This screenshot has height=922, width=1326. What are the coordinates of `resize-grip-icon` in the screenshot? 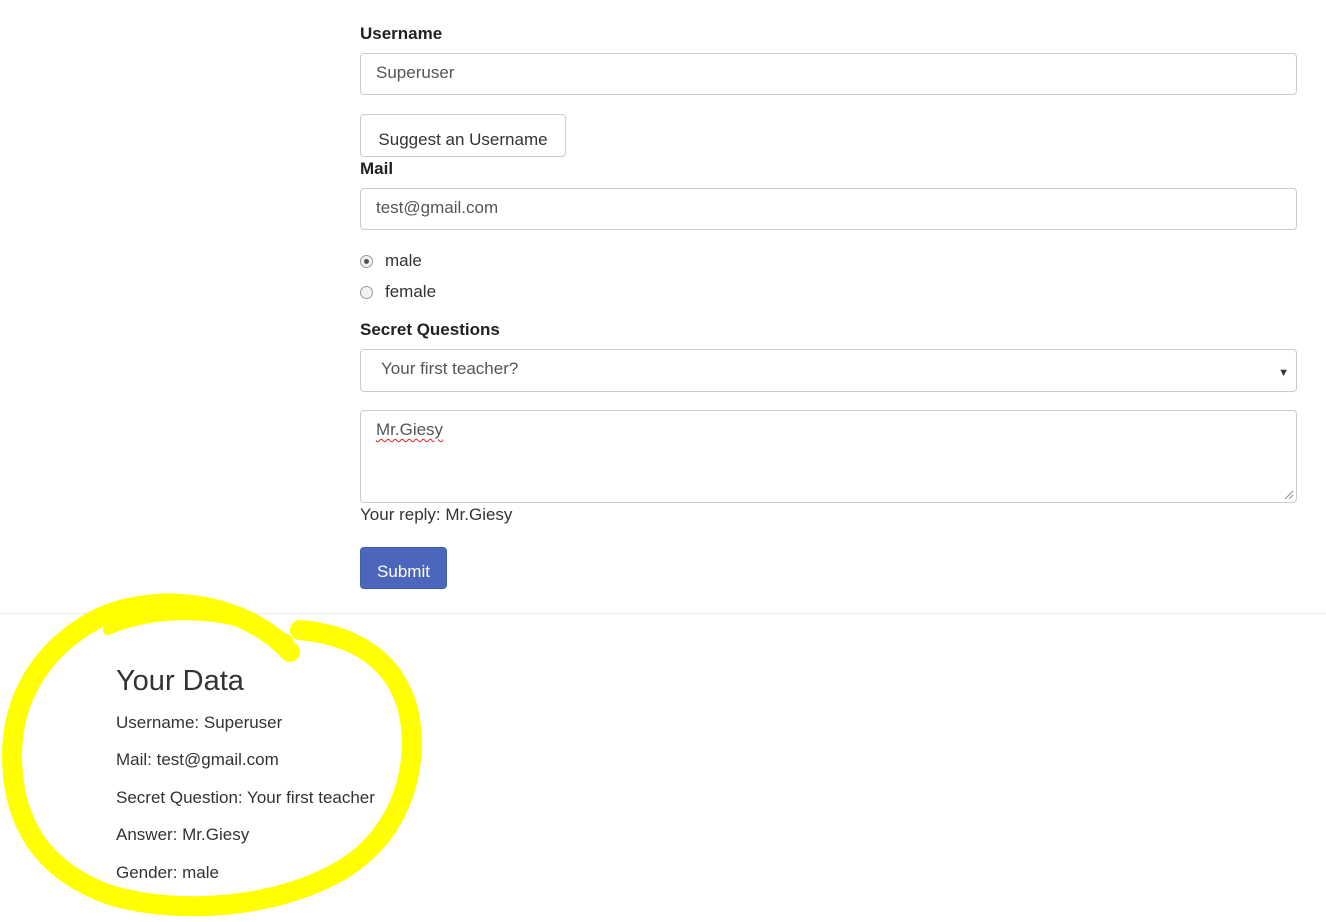 It's located at (1289, 495).